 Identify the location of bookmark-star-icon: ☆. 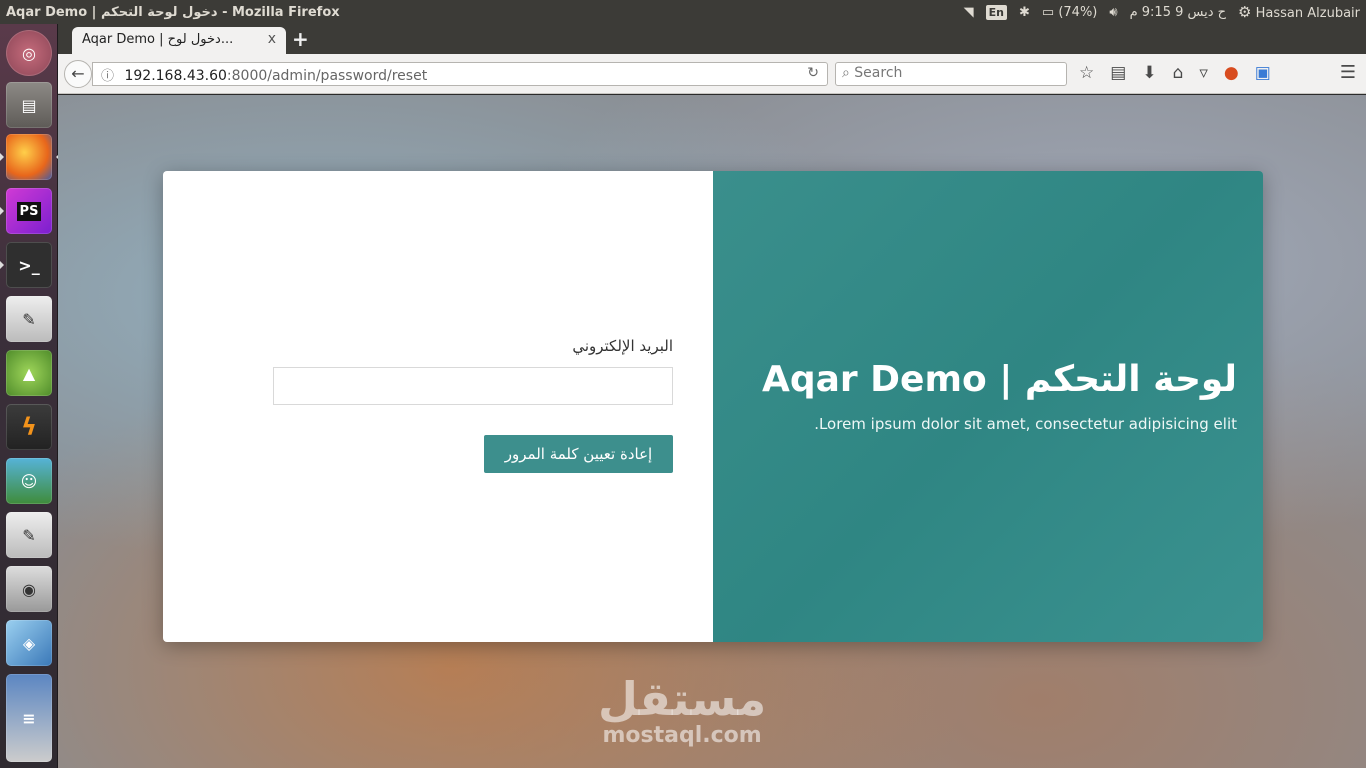
(1086, 73).